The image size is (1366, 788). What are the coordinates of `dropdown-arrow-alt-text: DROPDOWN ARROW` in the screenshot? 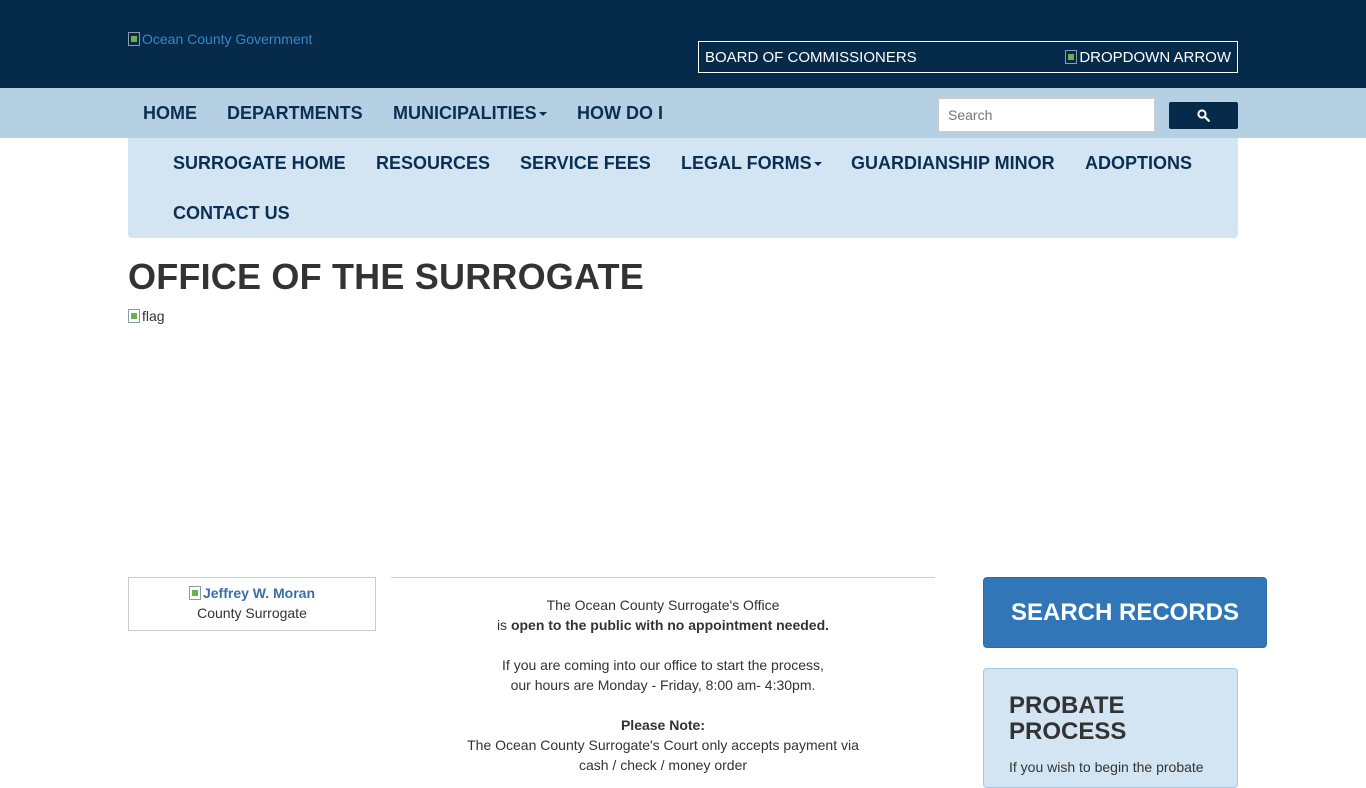 It's located at (1155, 57).